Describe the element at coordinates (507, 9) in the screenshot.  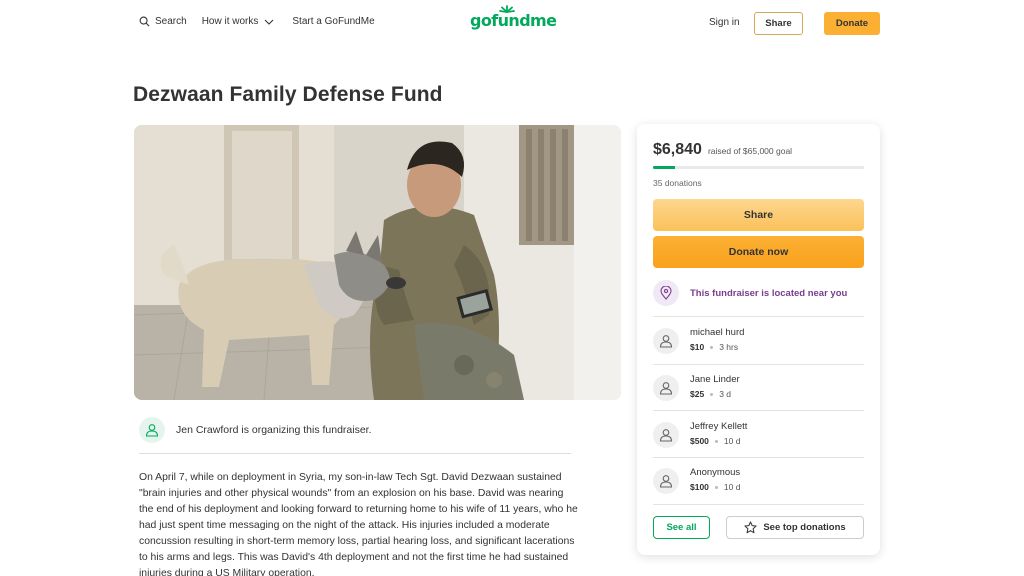
I see `logo-sun-icon` at that location.